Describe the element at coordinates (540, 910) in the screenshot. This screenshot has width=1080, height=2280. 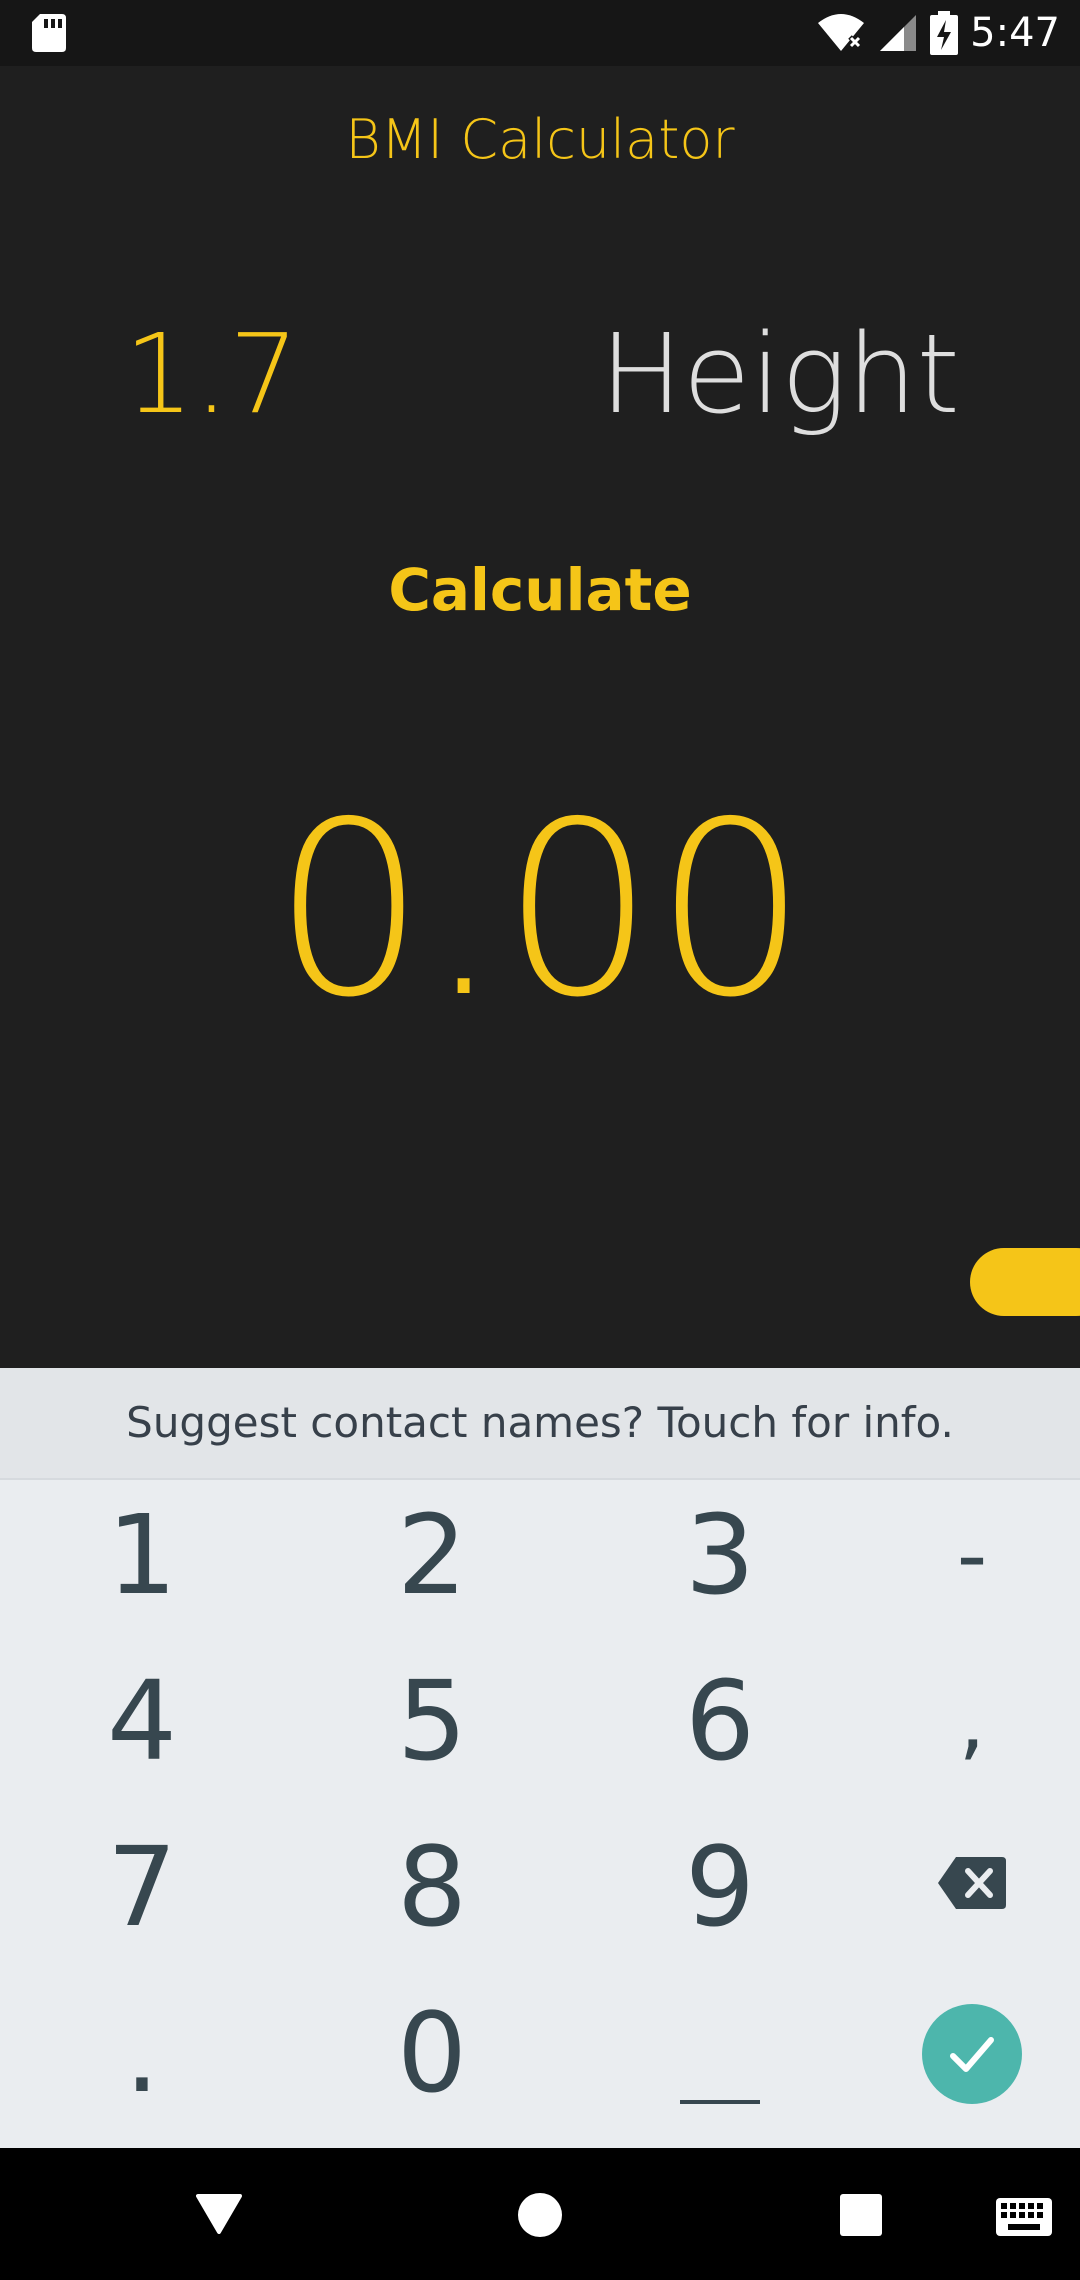
I see `bmi-result: 0.00` at that location.